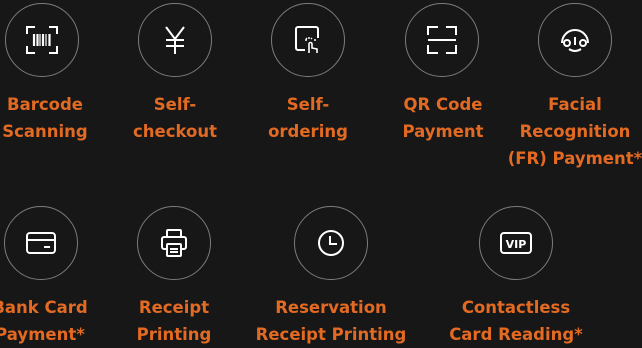 This screenshot has width=642, height=348. I want to click on clock-icon, so click(331, 243).